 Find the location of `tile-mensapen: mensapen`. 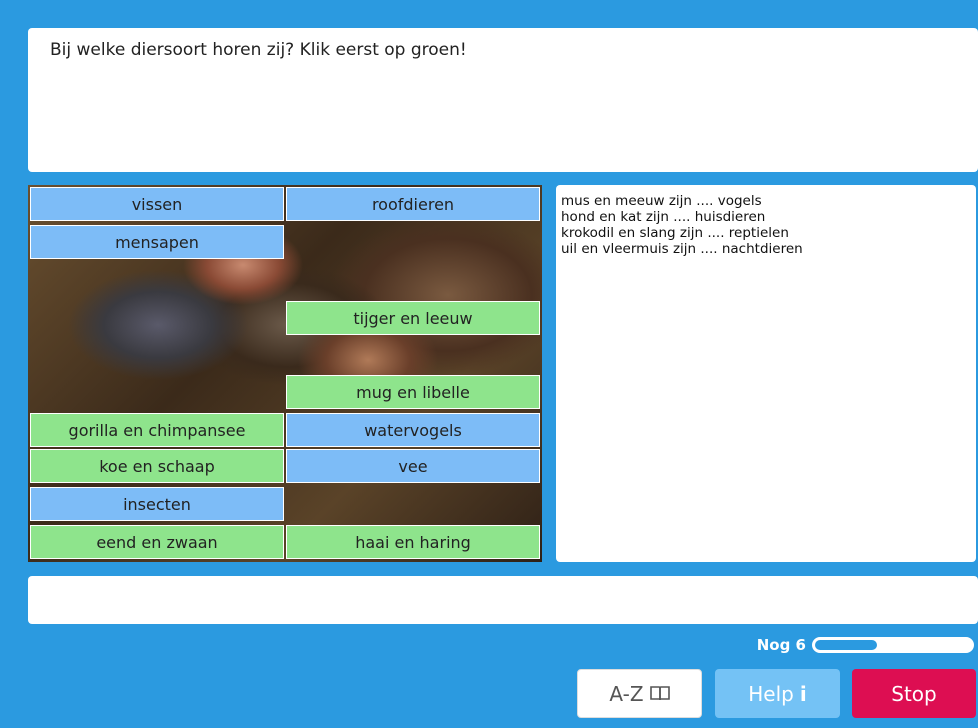

tile-mensapen: mensapen is located at coordinates (157, 242).